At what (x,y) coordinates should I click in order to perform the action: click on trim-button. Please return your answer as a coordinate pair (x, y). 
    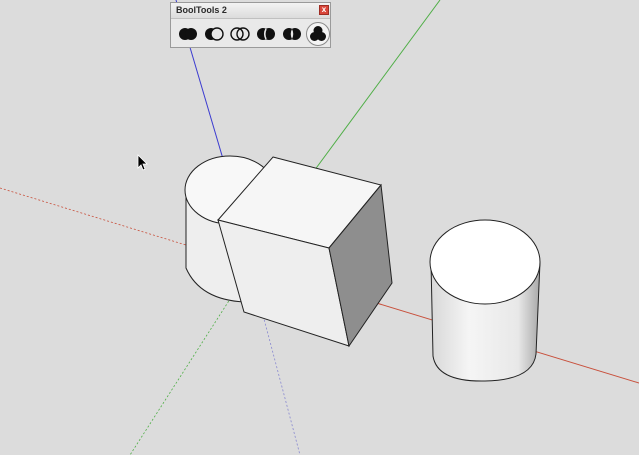
    Looking at the image, I should click on (266, 34).